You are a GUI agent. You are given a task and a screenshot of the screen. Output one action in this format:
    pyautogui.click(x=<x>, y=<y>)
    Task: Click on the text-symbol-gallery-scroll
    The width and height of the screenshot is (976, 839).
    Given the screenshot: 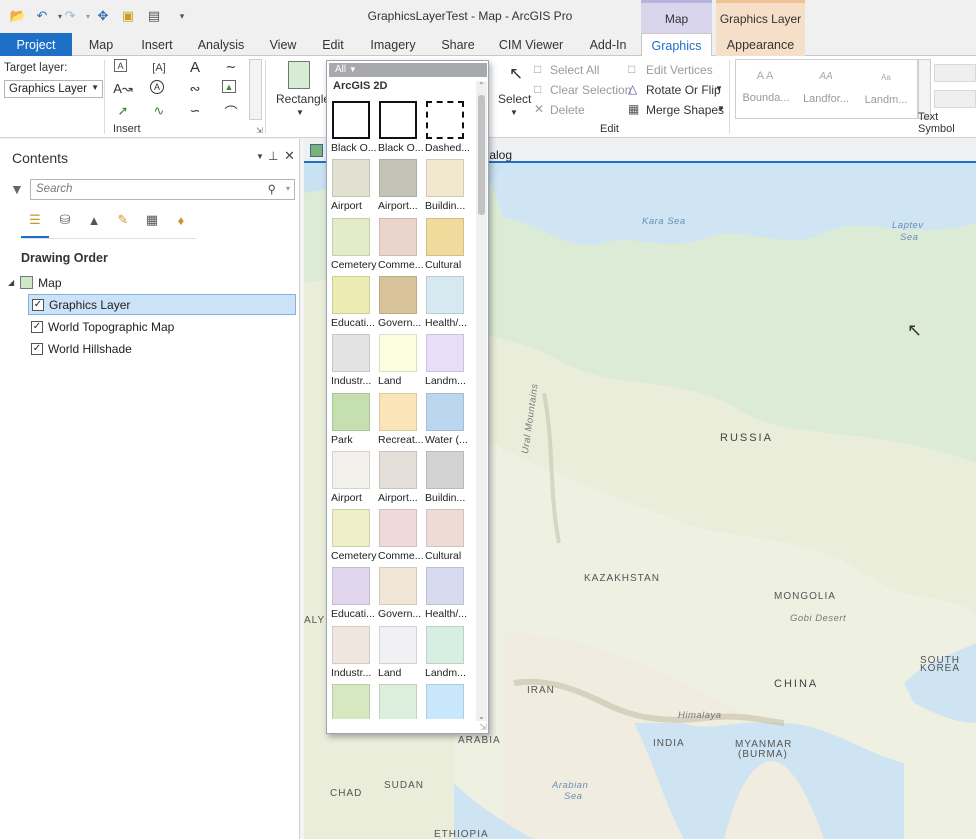 What is the action you would take?
    pyautogui.click(x=924, y=89)
    